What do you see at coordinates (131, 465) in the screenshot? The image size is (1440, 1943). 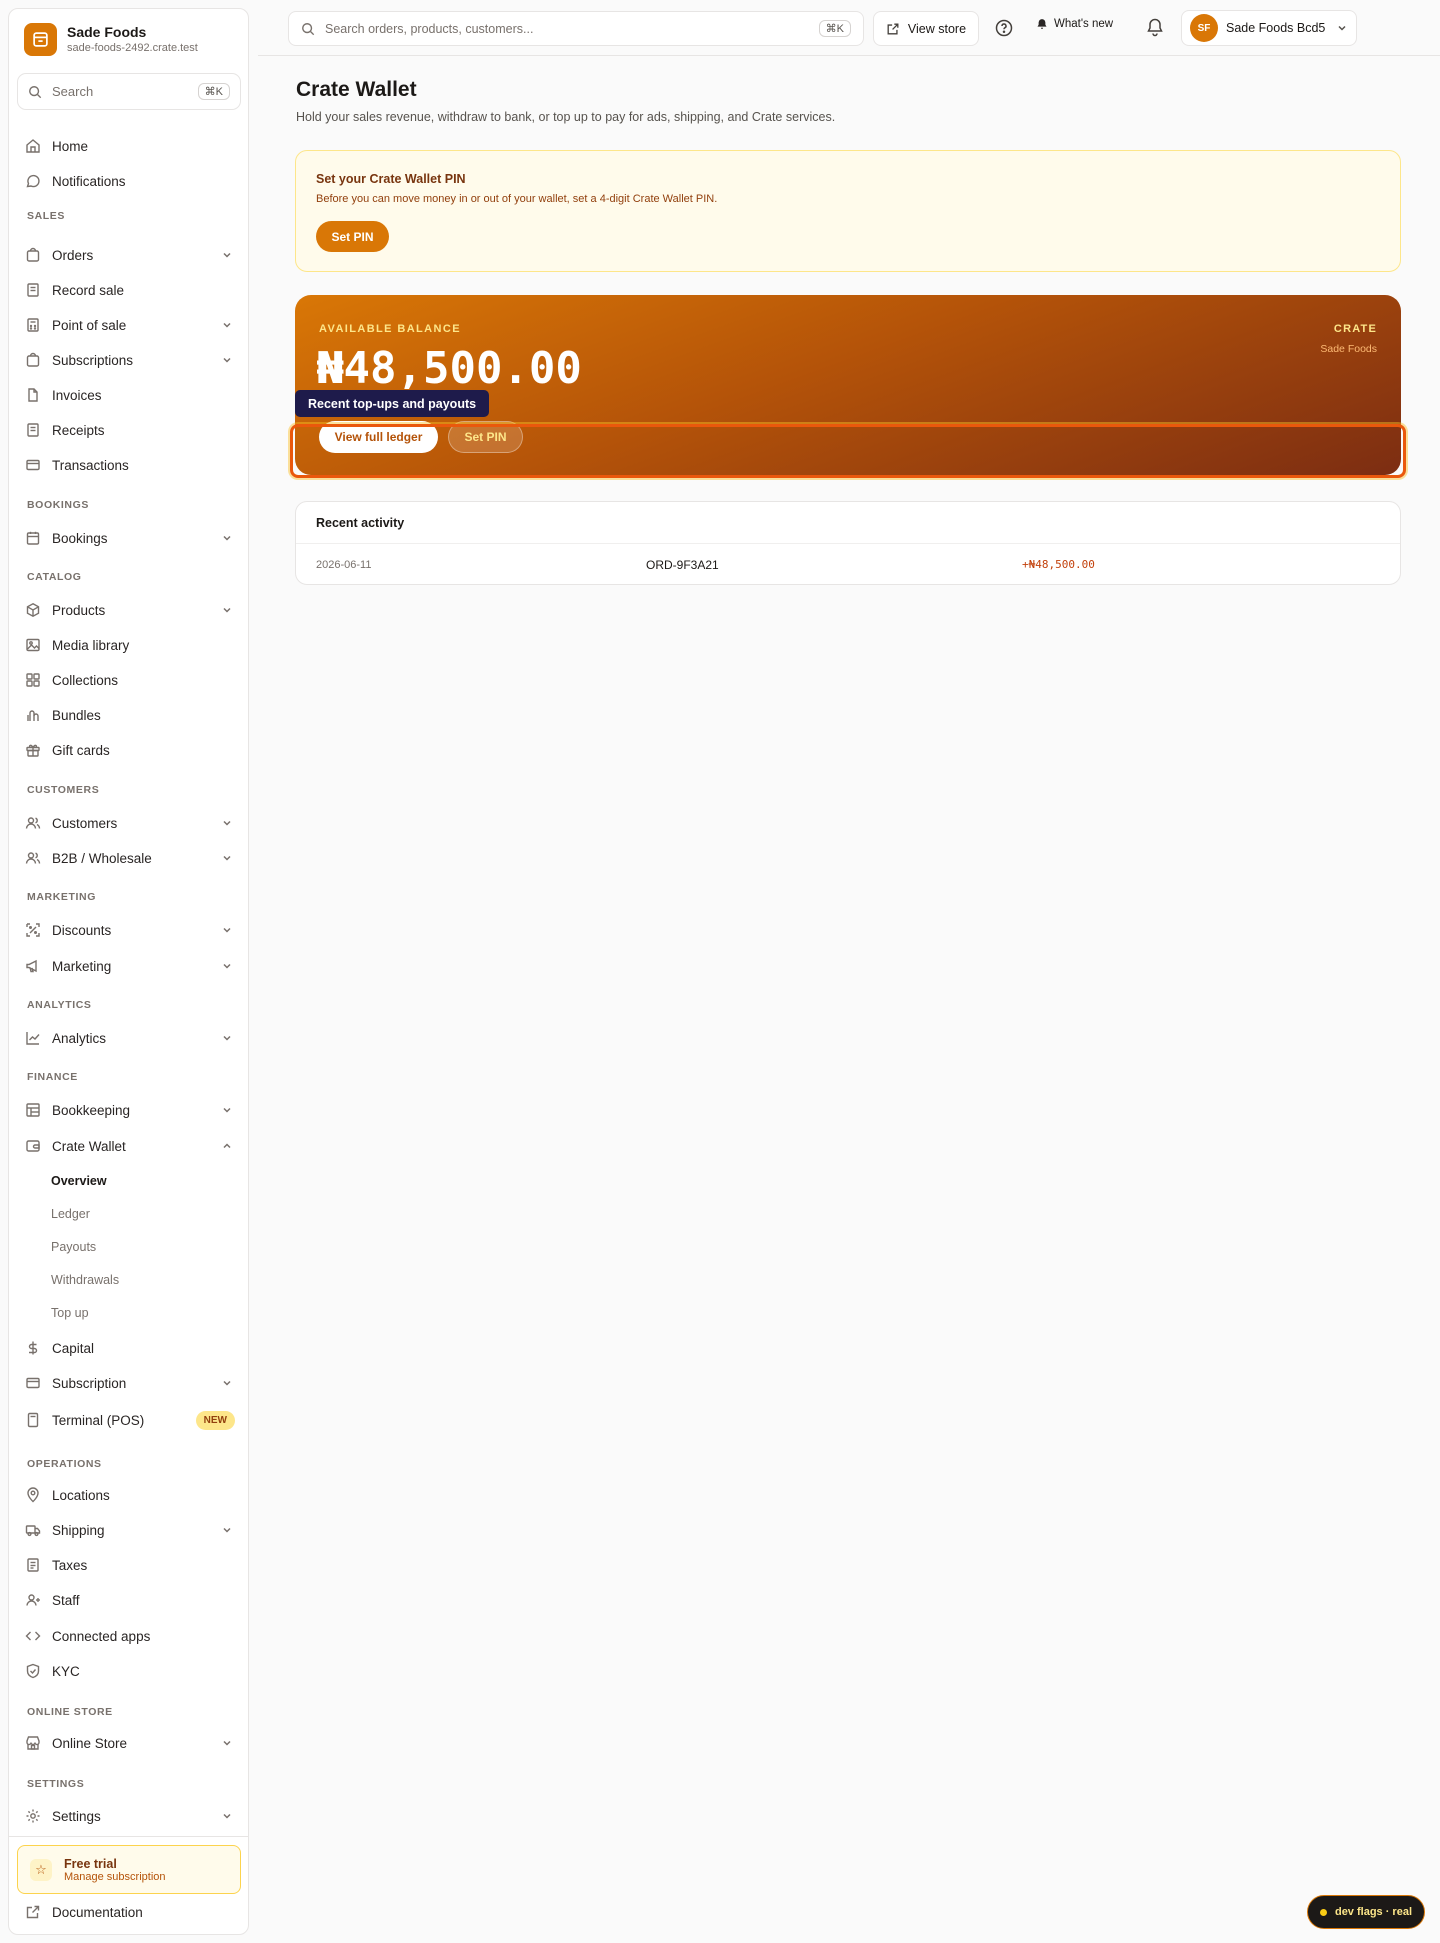 I see `sidebar-item-transactions: Transactions` at bounding box center [131, 465].